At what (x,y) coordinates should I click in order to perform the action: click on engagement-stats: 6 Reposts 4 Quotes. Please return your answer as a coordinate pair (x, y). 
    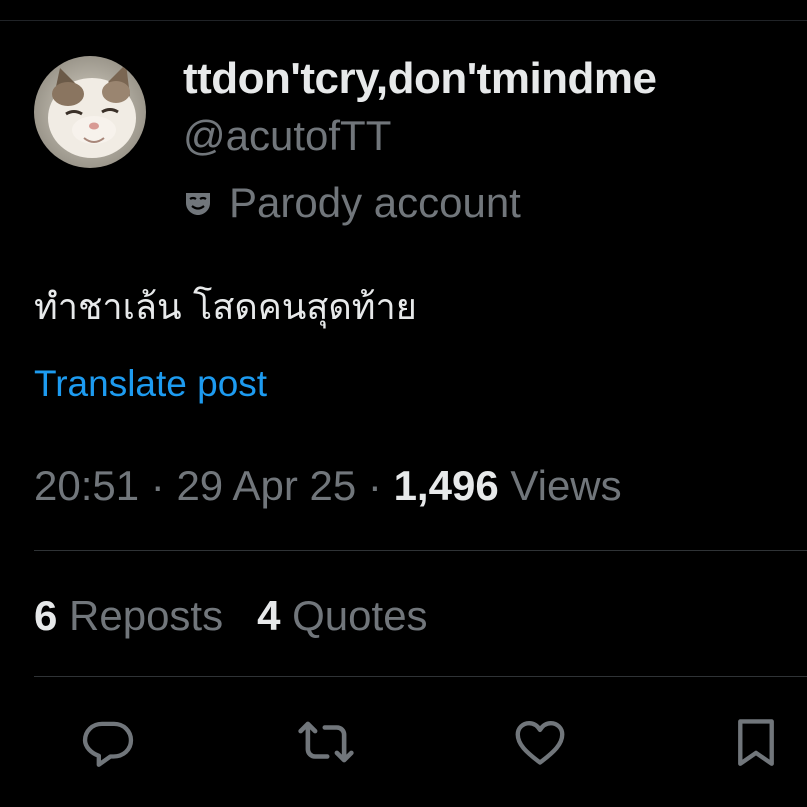
    Looking at the image, I should click on (231, 616).